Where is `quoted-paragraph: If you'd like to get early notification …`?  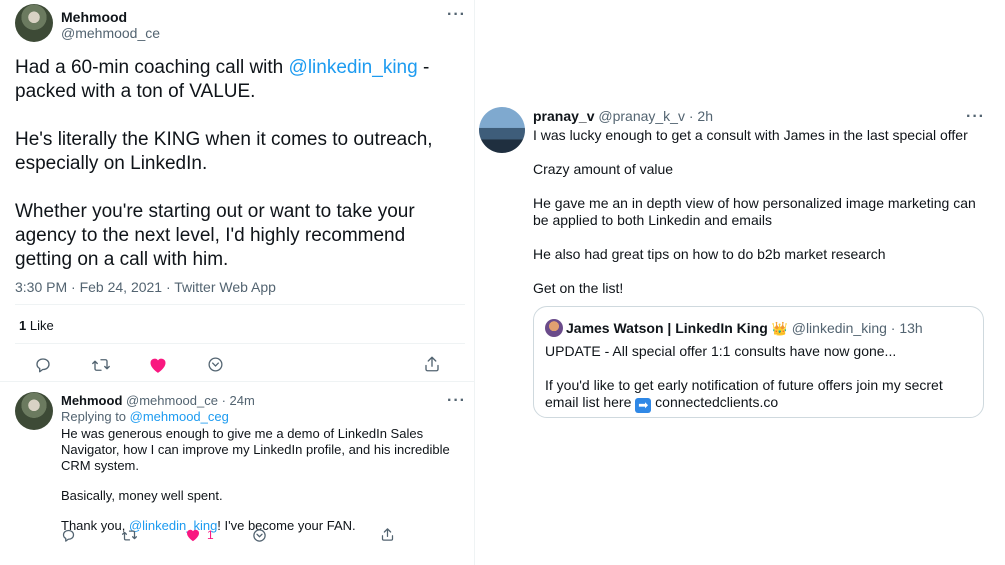
quoted-paragraph: If you'd like to get early notification … is located at coordinates (761, 395).